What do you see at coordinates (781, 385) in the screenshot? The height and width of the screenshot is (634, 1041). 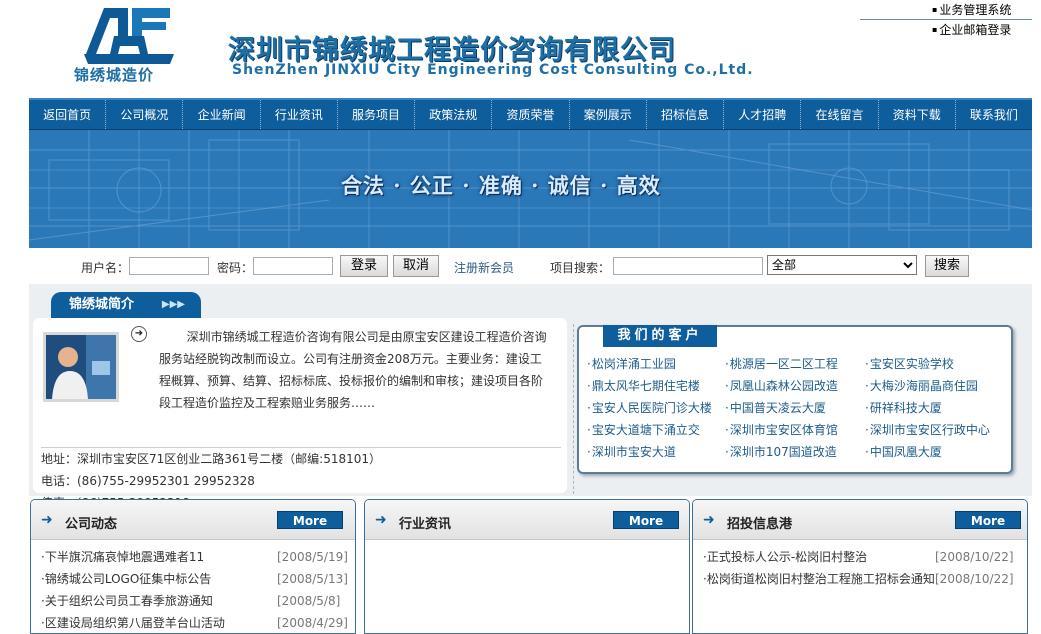 I see `client-item: 凤凰山森林公园改造` at bounding box center [781, 385].